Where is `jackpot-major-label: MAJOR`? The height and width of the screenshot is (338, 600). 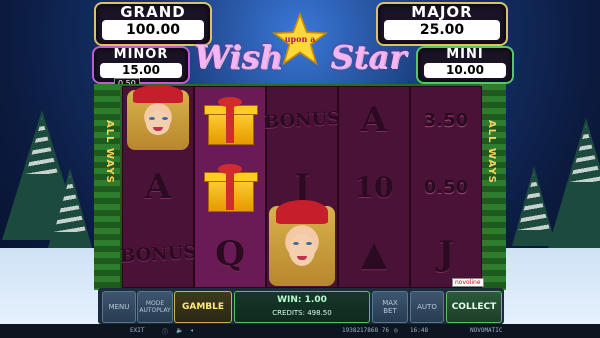
jackpot-major-label: MAJOR is located at coordinates (442, 12).